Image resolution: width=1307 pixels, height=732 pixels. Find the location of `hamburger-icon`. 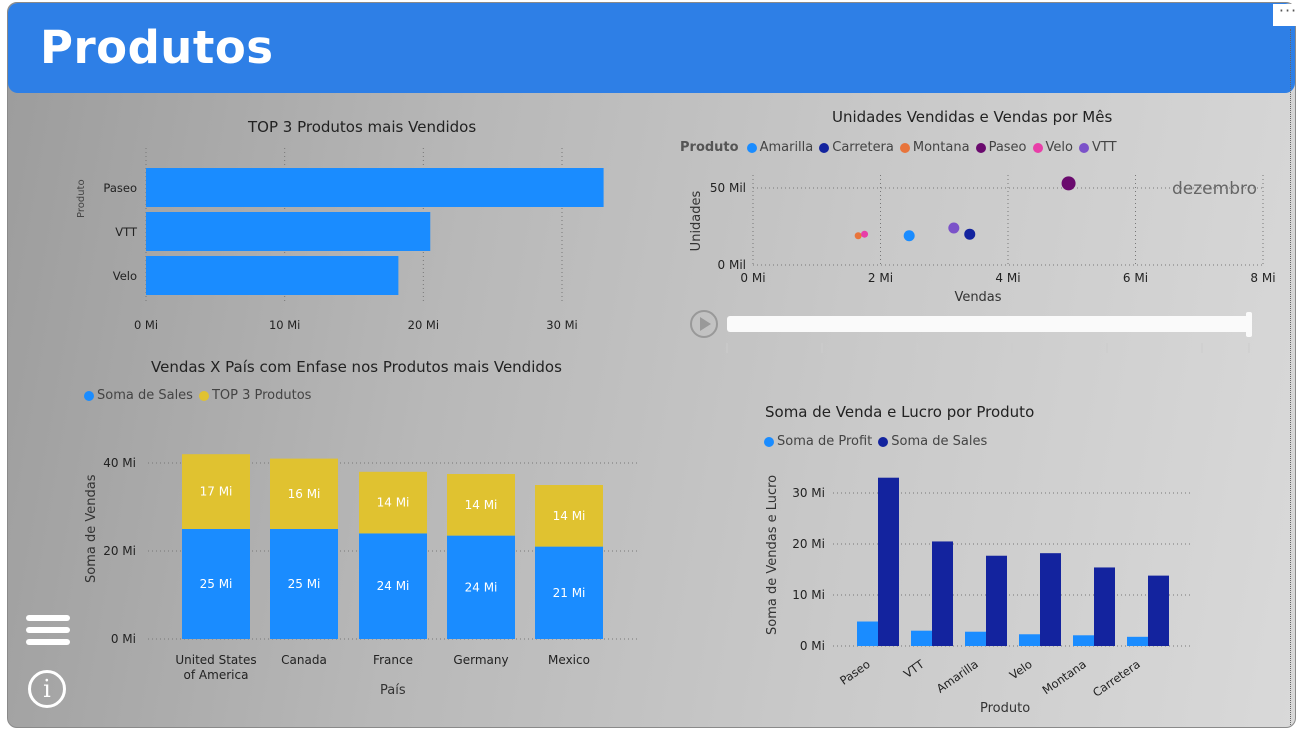

hamburger-icon is located at coordinates (48, 632).